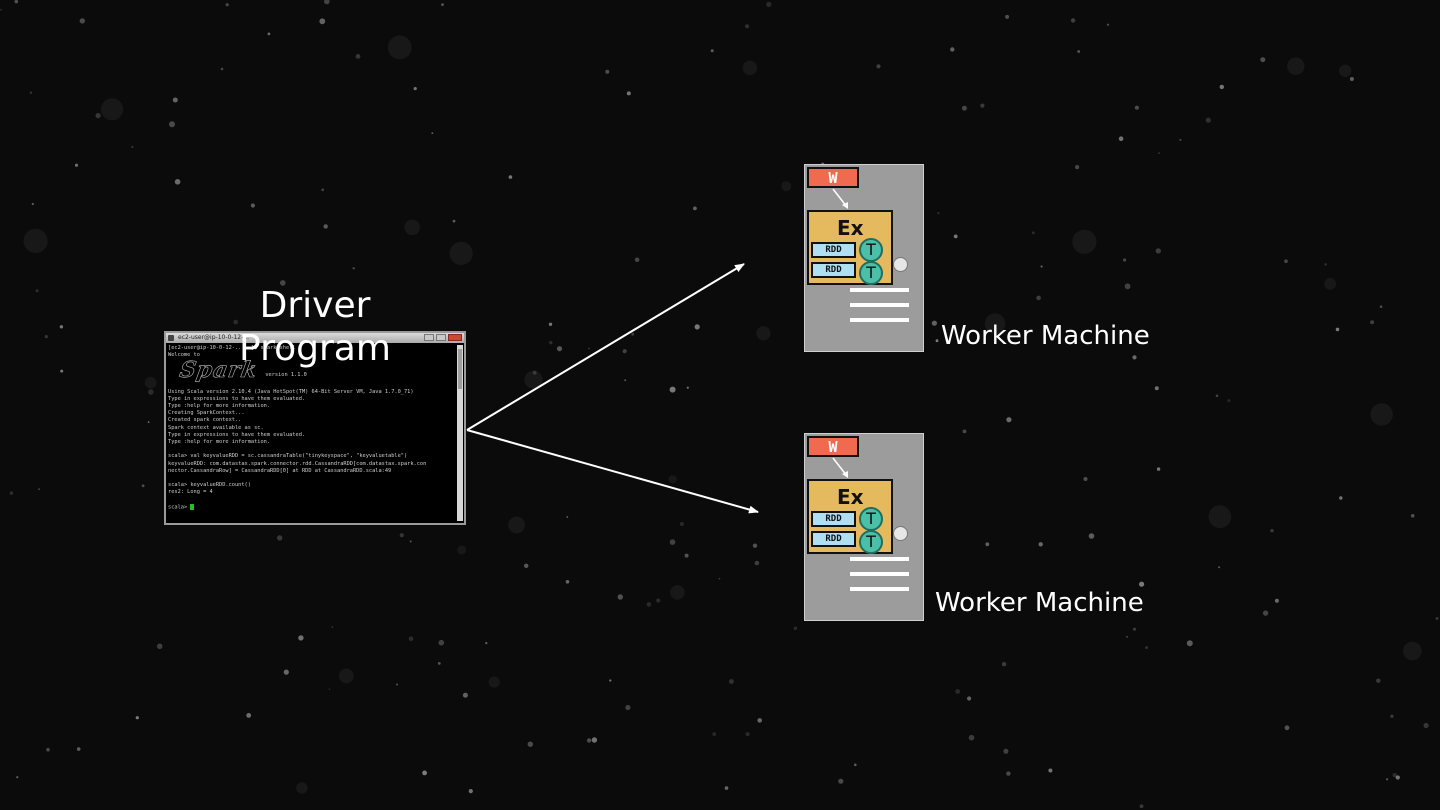 The height and width of the screenshot is (810, 1440). I want to click on worker-machine-1: W Ex RDD RDD T T, so click(864, 258).